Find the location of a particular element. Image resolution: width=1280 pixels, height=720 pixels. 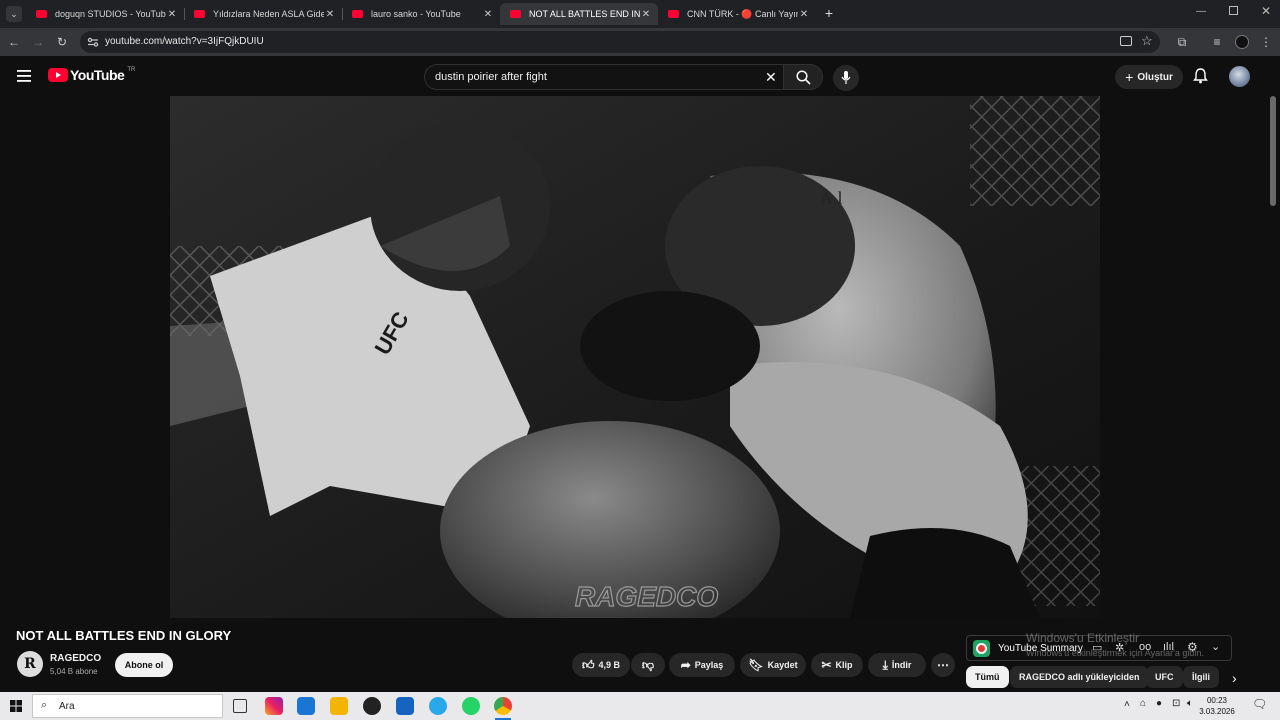

chevron-down-icon: ⌄ is located at coordinates (1215, 646).